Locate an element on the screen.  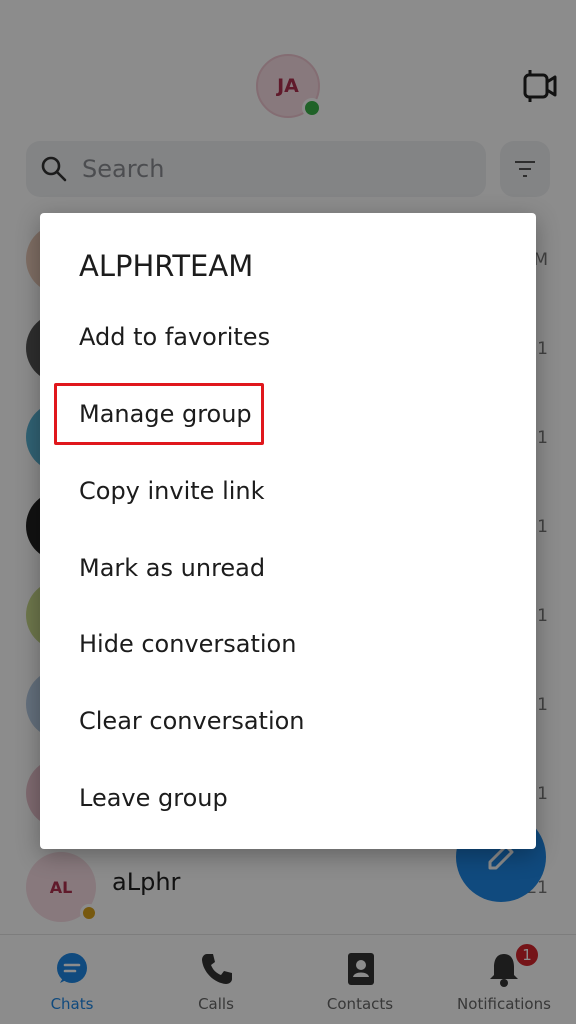
hide-conversation-item: Hide conversation is located at coordinates (294, 644).